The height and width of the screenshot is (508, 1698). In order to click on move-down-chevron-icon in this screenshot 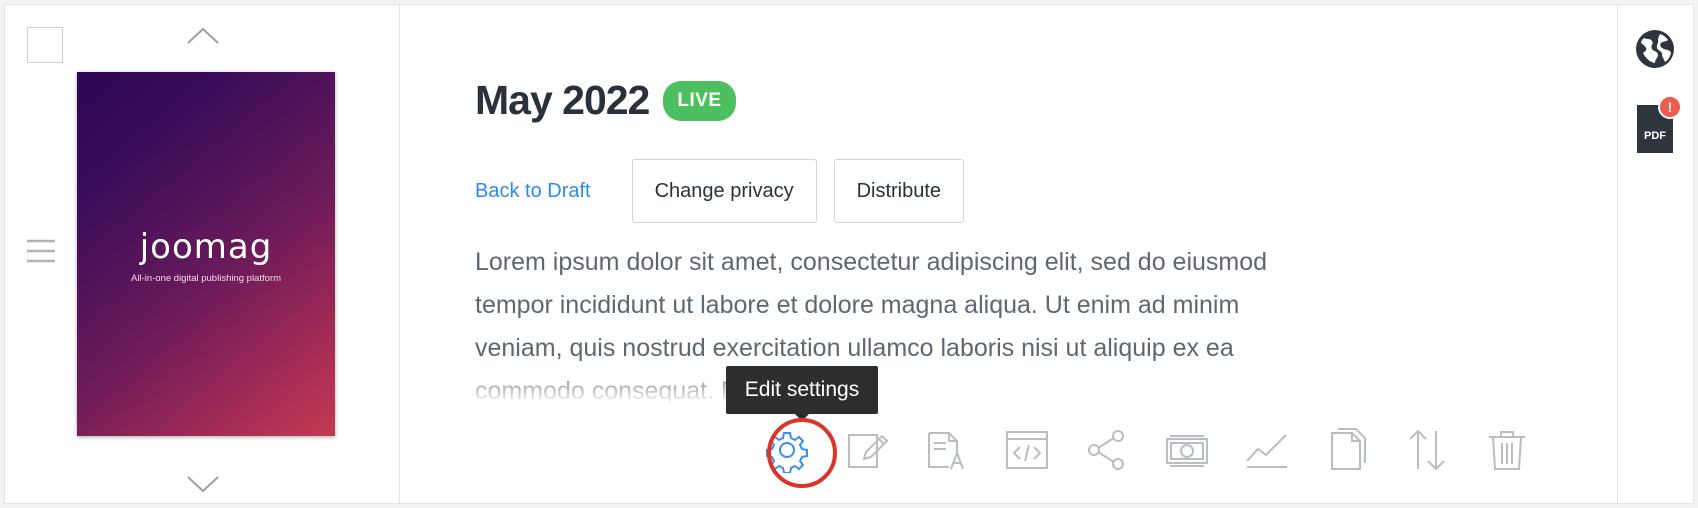, I will do `click(203, 484)`.